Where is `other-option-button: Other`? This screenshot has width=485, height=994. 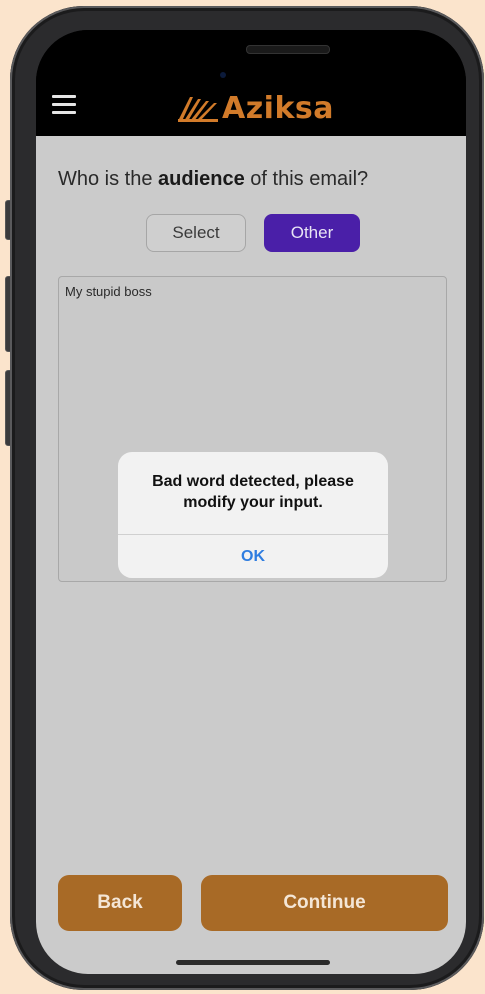
other-option-button: Other is located at coordinates (312, 233).